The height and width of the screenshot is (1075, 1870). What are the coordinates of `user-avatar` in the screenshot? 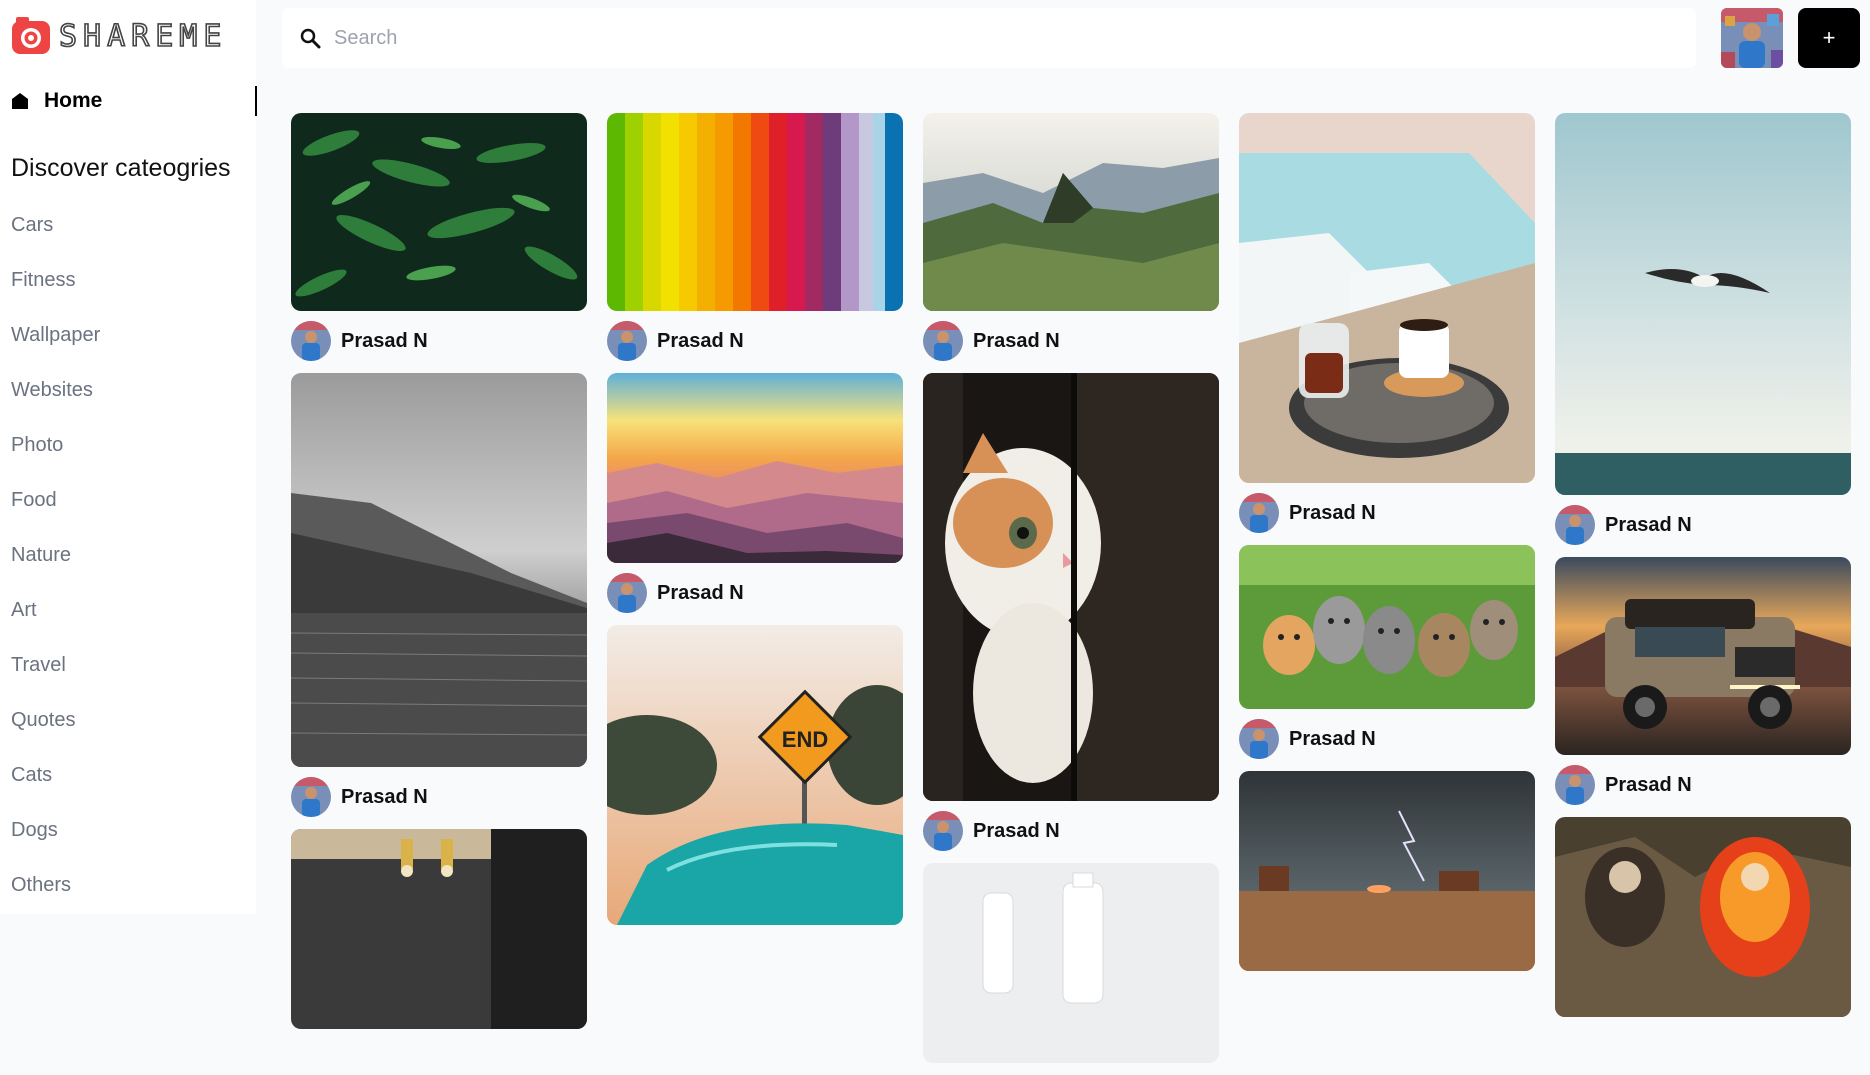 It's located at (1752, 38).